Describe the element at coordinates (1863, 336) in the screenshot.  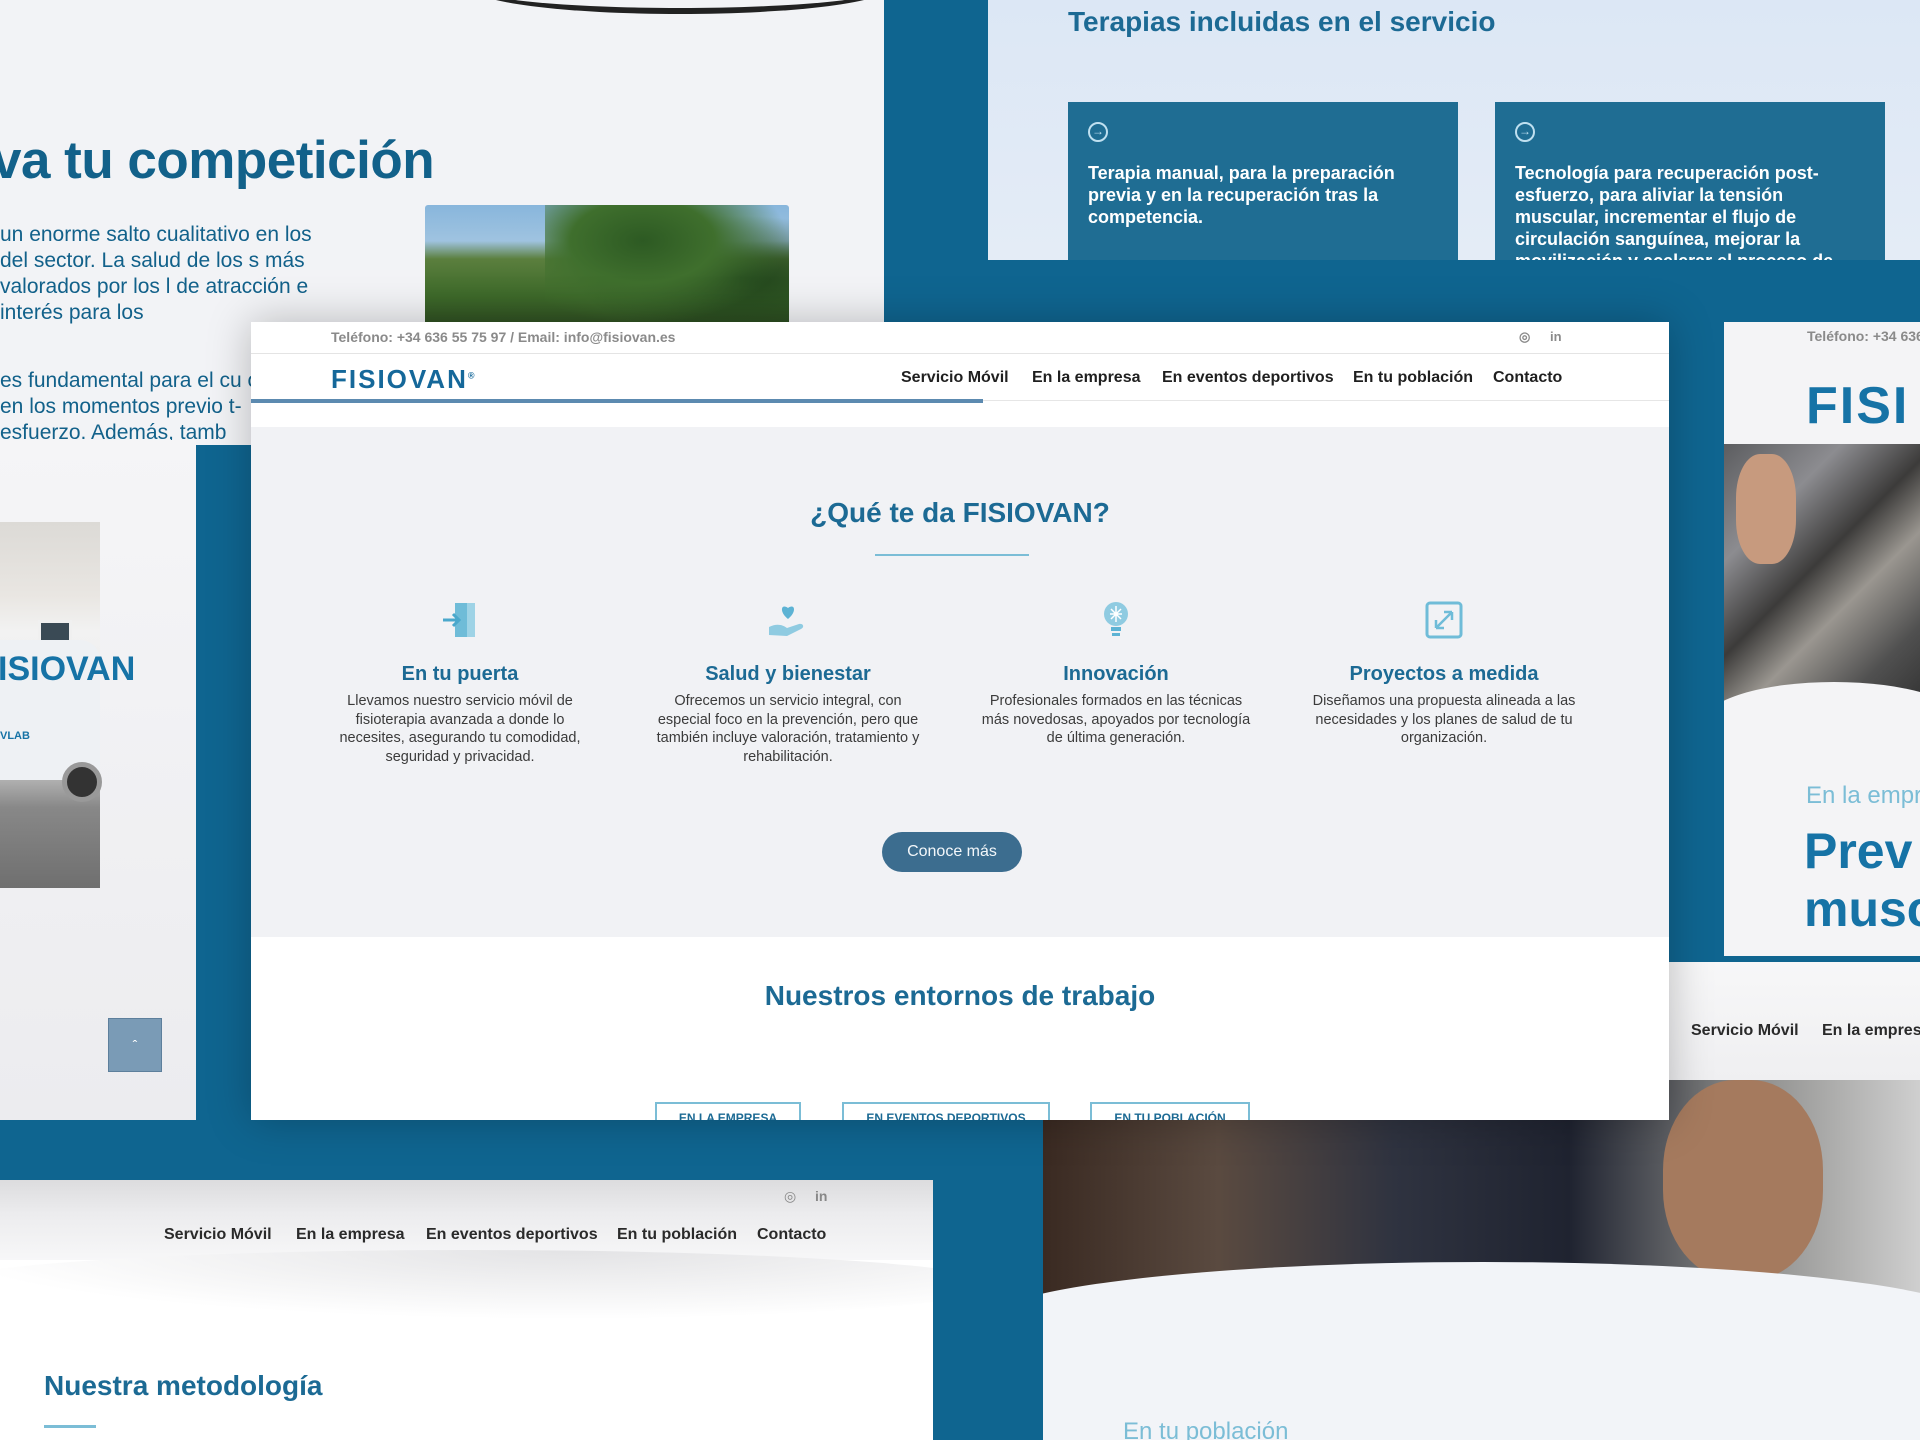
I see `phone-text: Teléfono: +34 636` at that location.